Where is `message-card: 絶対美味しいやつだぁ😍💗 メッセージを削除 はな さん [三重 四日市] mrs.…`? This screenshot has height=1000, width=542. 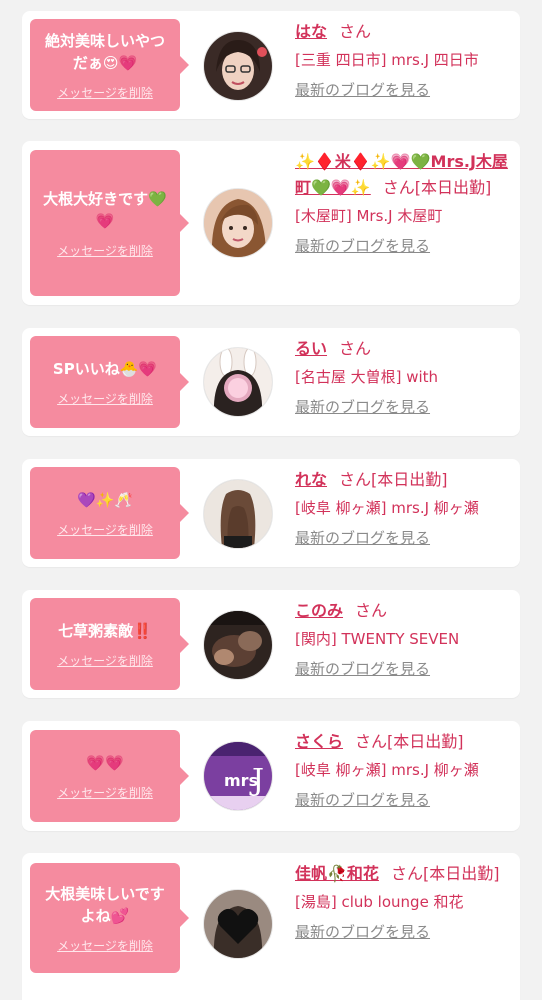 message-card: 絶対美味しいやつだぁ😍💗 メッセージを削除 はな さん [三重 四日市] mrs.… is located at coordinates (271, 65).